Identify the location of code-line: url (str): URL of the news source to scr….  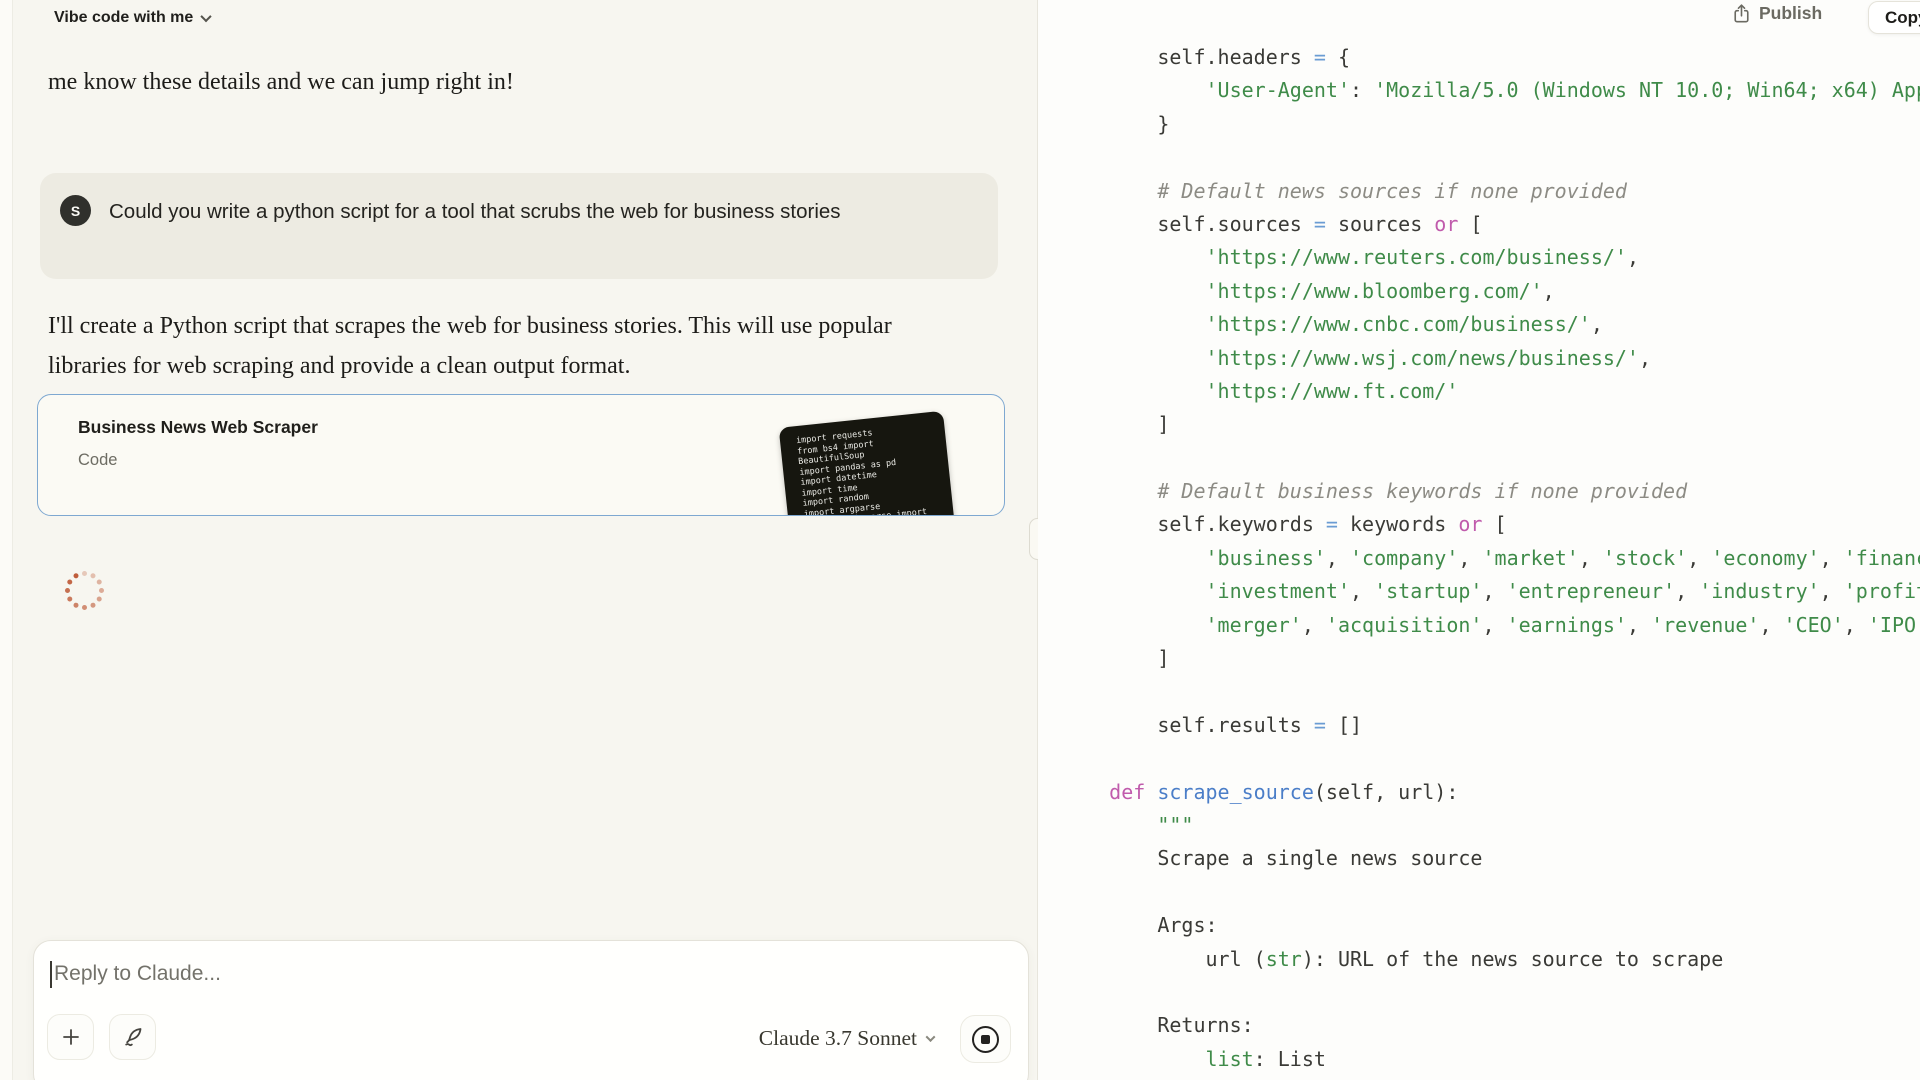
(1392, 958).